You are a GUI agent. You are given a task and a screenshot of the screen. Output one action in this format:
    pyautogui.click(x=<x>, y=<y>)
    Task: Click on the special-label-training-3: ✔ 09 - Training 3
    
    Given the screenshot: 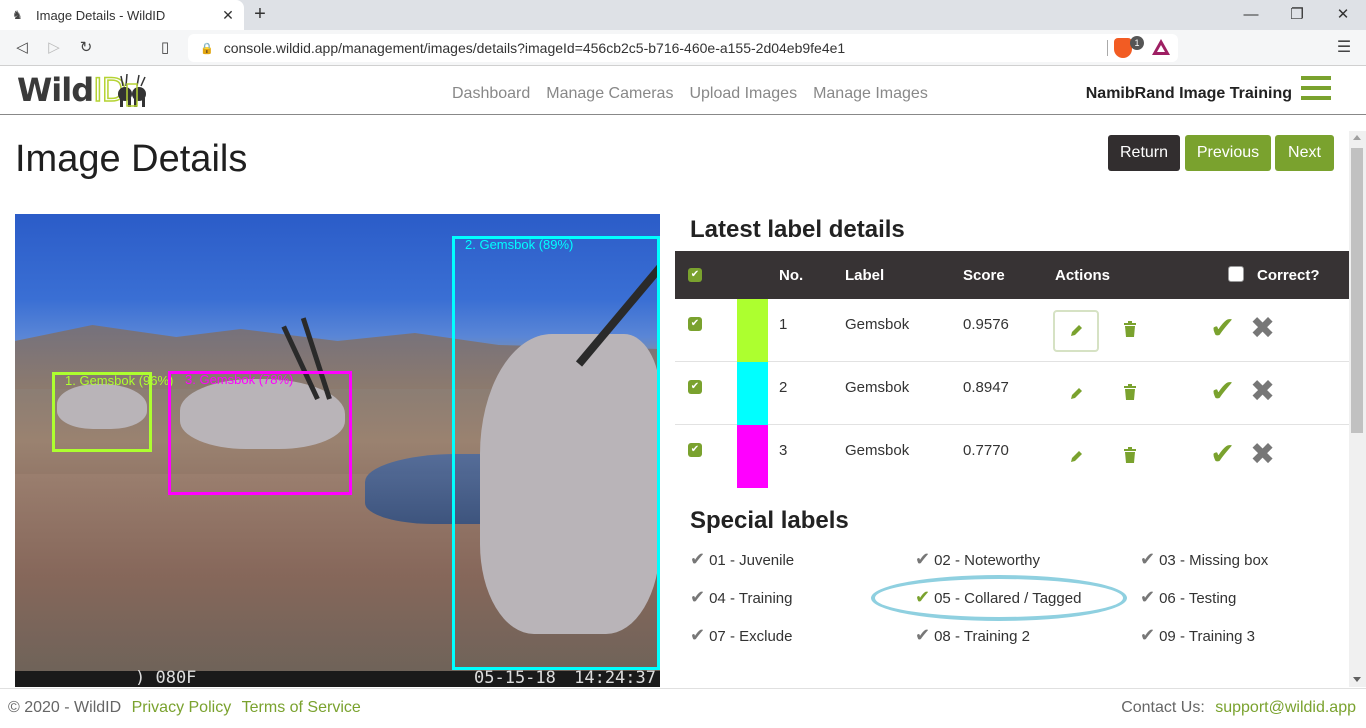 What is the action you would take?
    pyautogui.click(x=1197, y=635)
    